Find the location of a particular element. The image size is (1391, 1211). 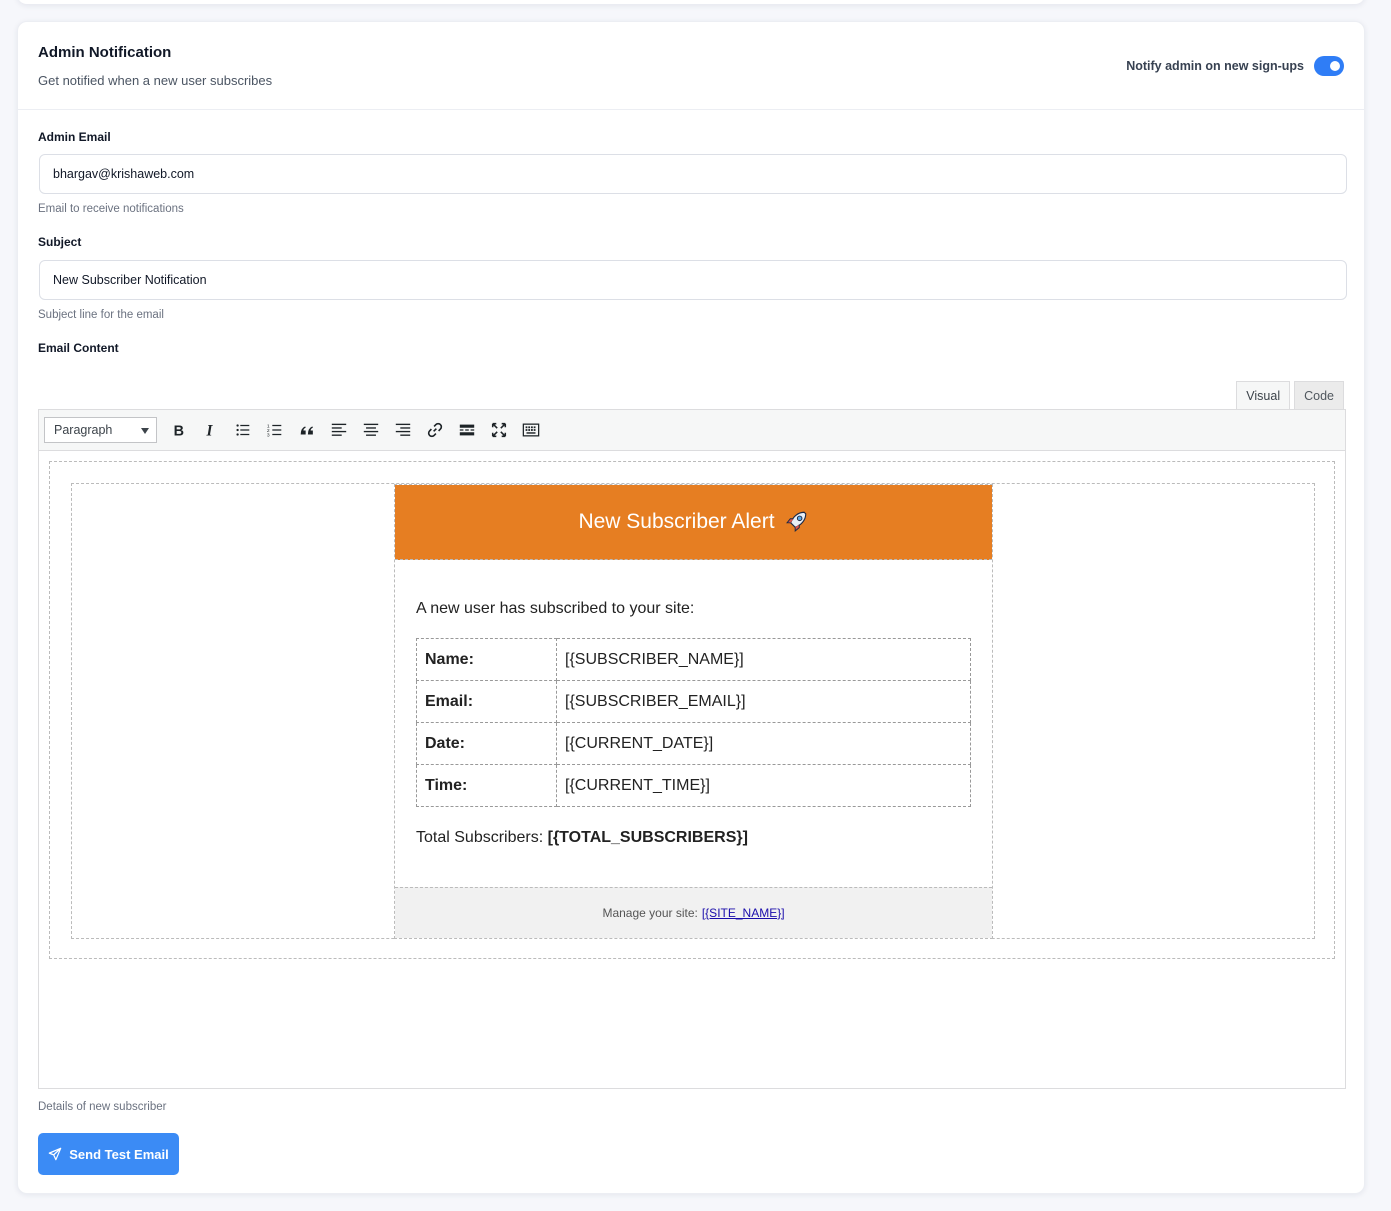

editor-tabs: Visual Code is located at coordinates (1290, 395).